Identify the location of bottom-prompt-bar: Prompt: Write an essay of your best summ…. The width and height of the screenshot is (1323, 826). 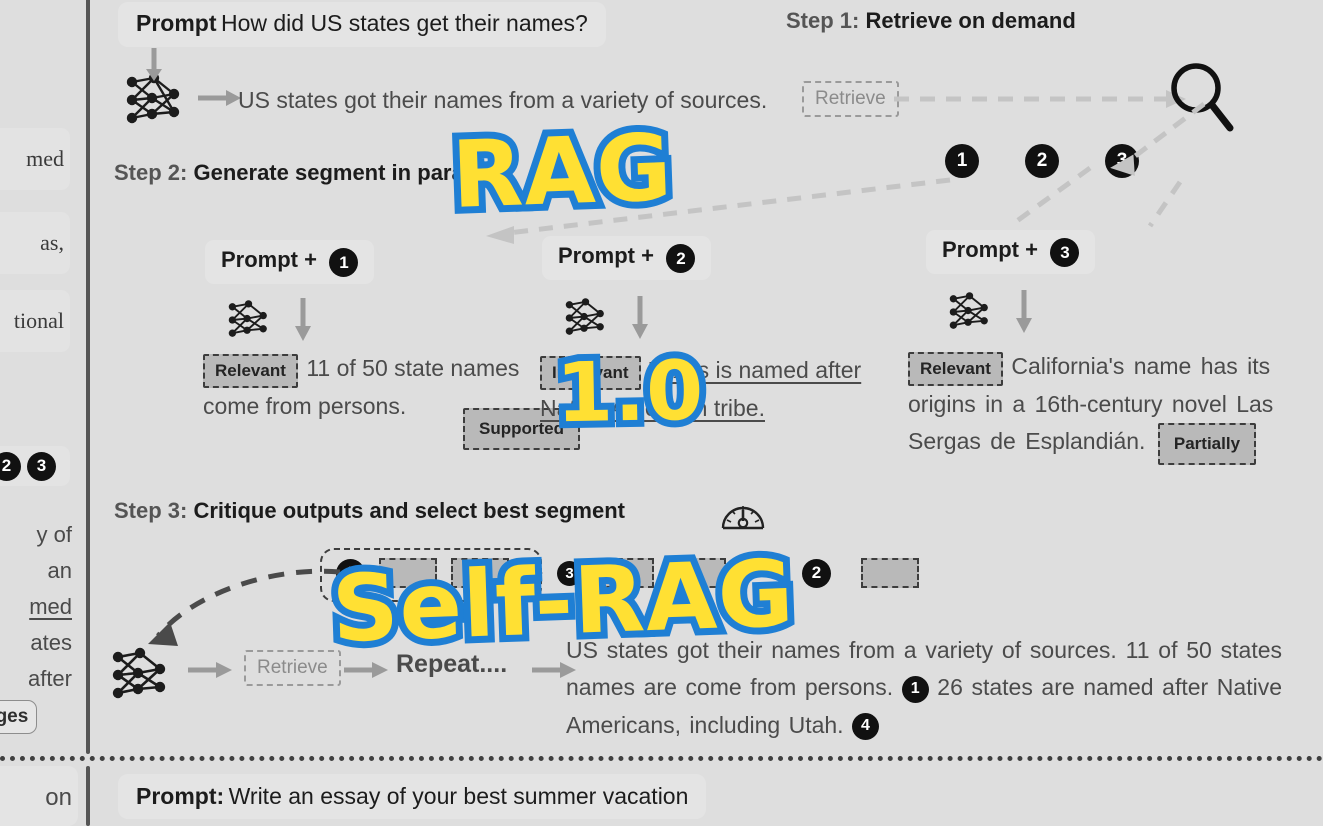
(412, 796).